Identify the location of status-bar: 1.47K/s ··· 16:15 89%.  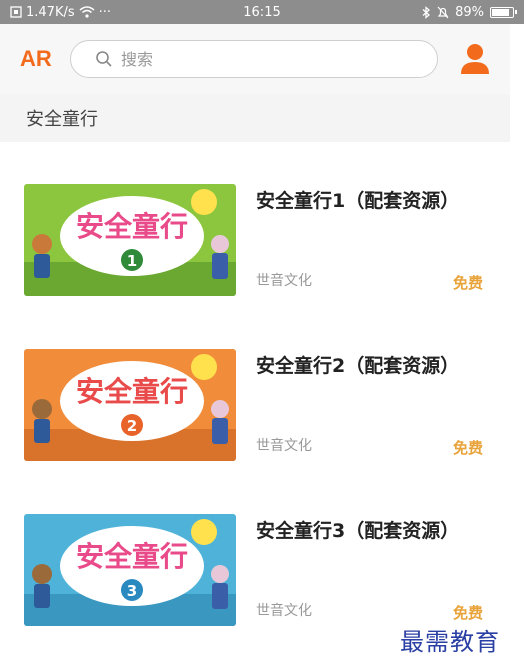
(262, 12).